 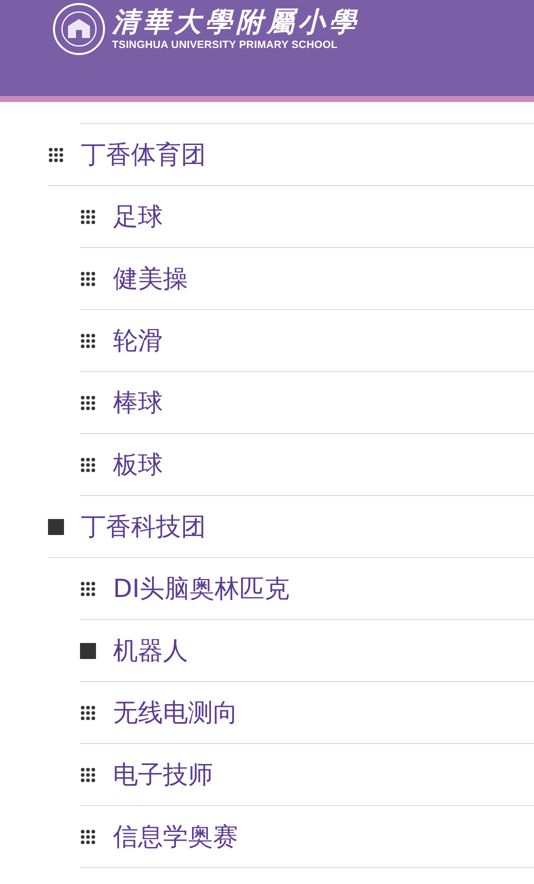 What do you see at coordinates (138, 341) in the screenshot?
I see `submenu-item: 轮滑` at bounding box center [138, 341].